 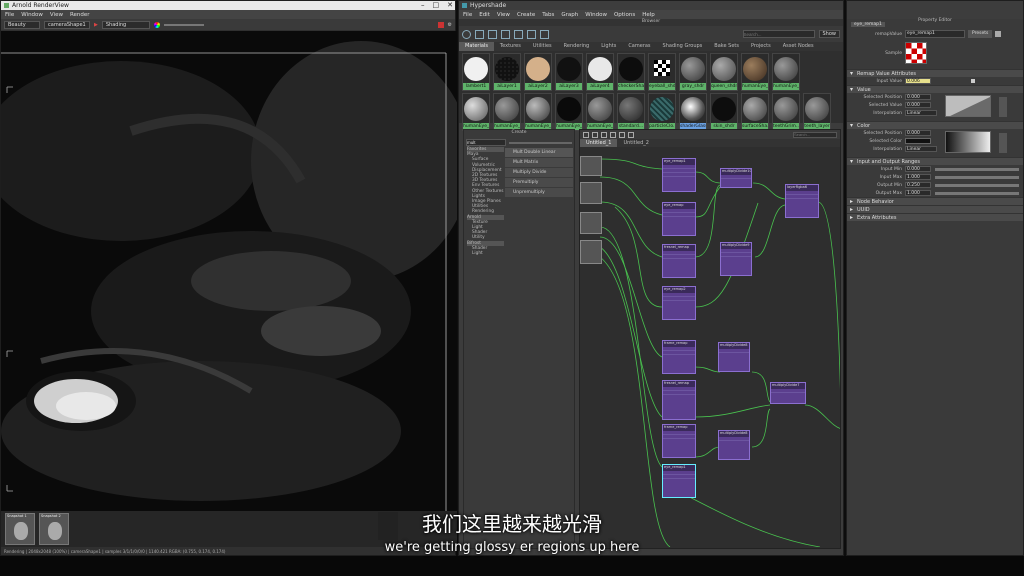 What do you see at coordinates (815, 134) in the screenshot?
I see `graph-search-input` at bounding box center [815, 134].